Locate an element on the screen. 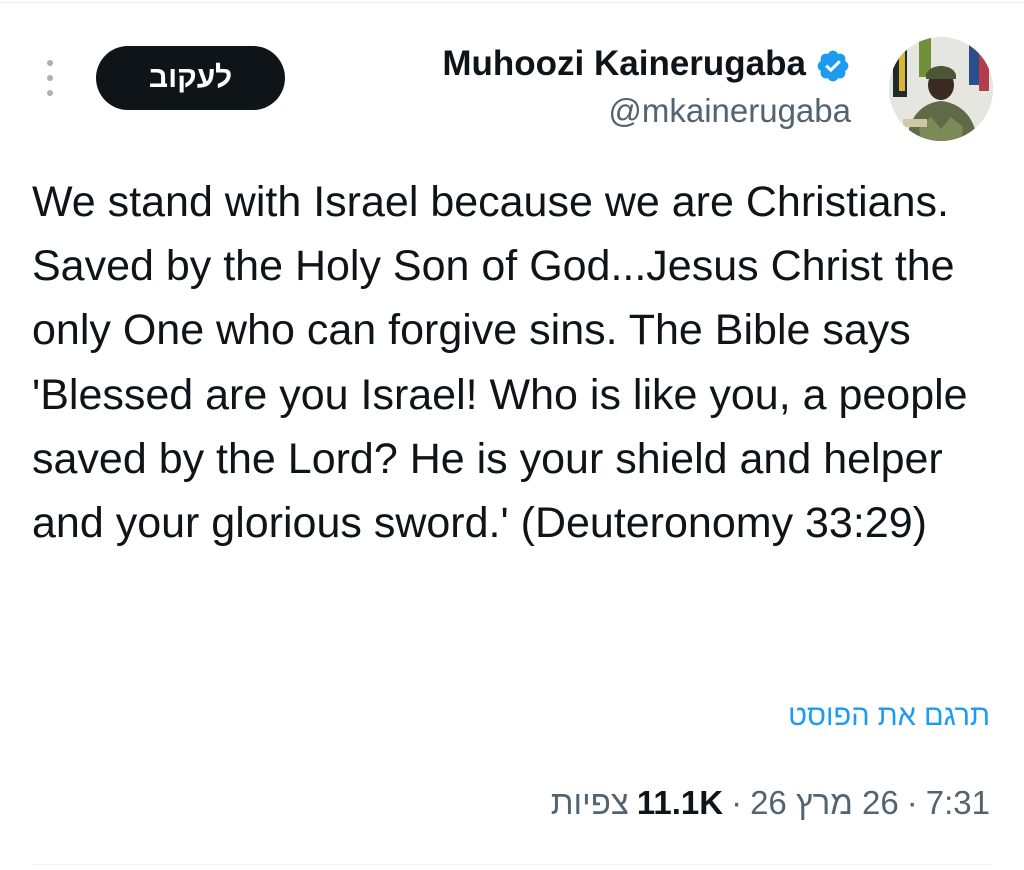  follow-button: לעקוב is located at coordinates (190, 78).